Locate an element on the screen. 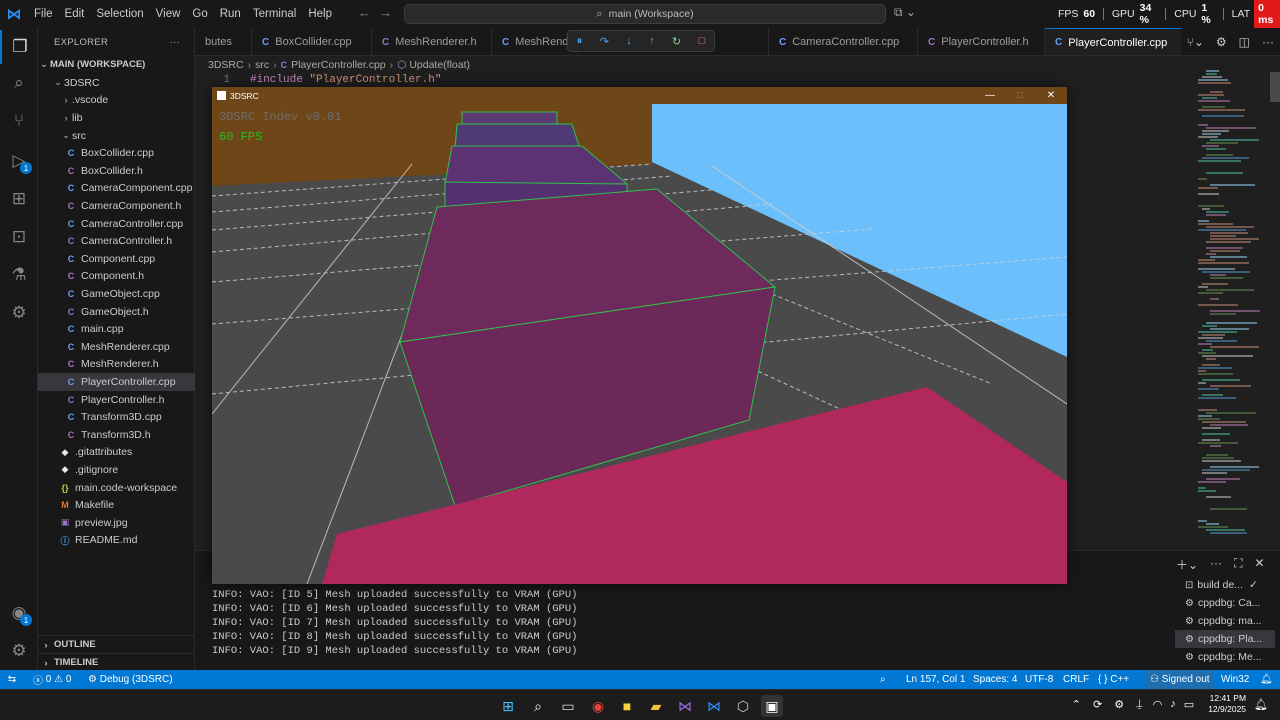 Image resolution: width=1280 pixels, height=720 pixels. terminal-session-item: ⊡ build de... ✓ is located at coordinates (1225, 585).